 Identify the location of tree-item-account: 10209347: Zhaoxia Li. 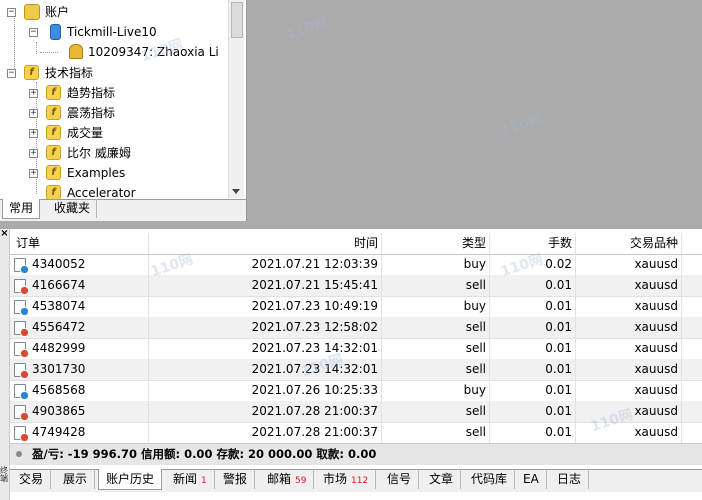
(114, 52).